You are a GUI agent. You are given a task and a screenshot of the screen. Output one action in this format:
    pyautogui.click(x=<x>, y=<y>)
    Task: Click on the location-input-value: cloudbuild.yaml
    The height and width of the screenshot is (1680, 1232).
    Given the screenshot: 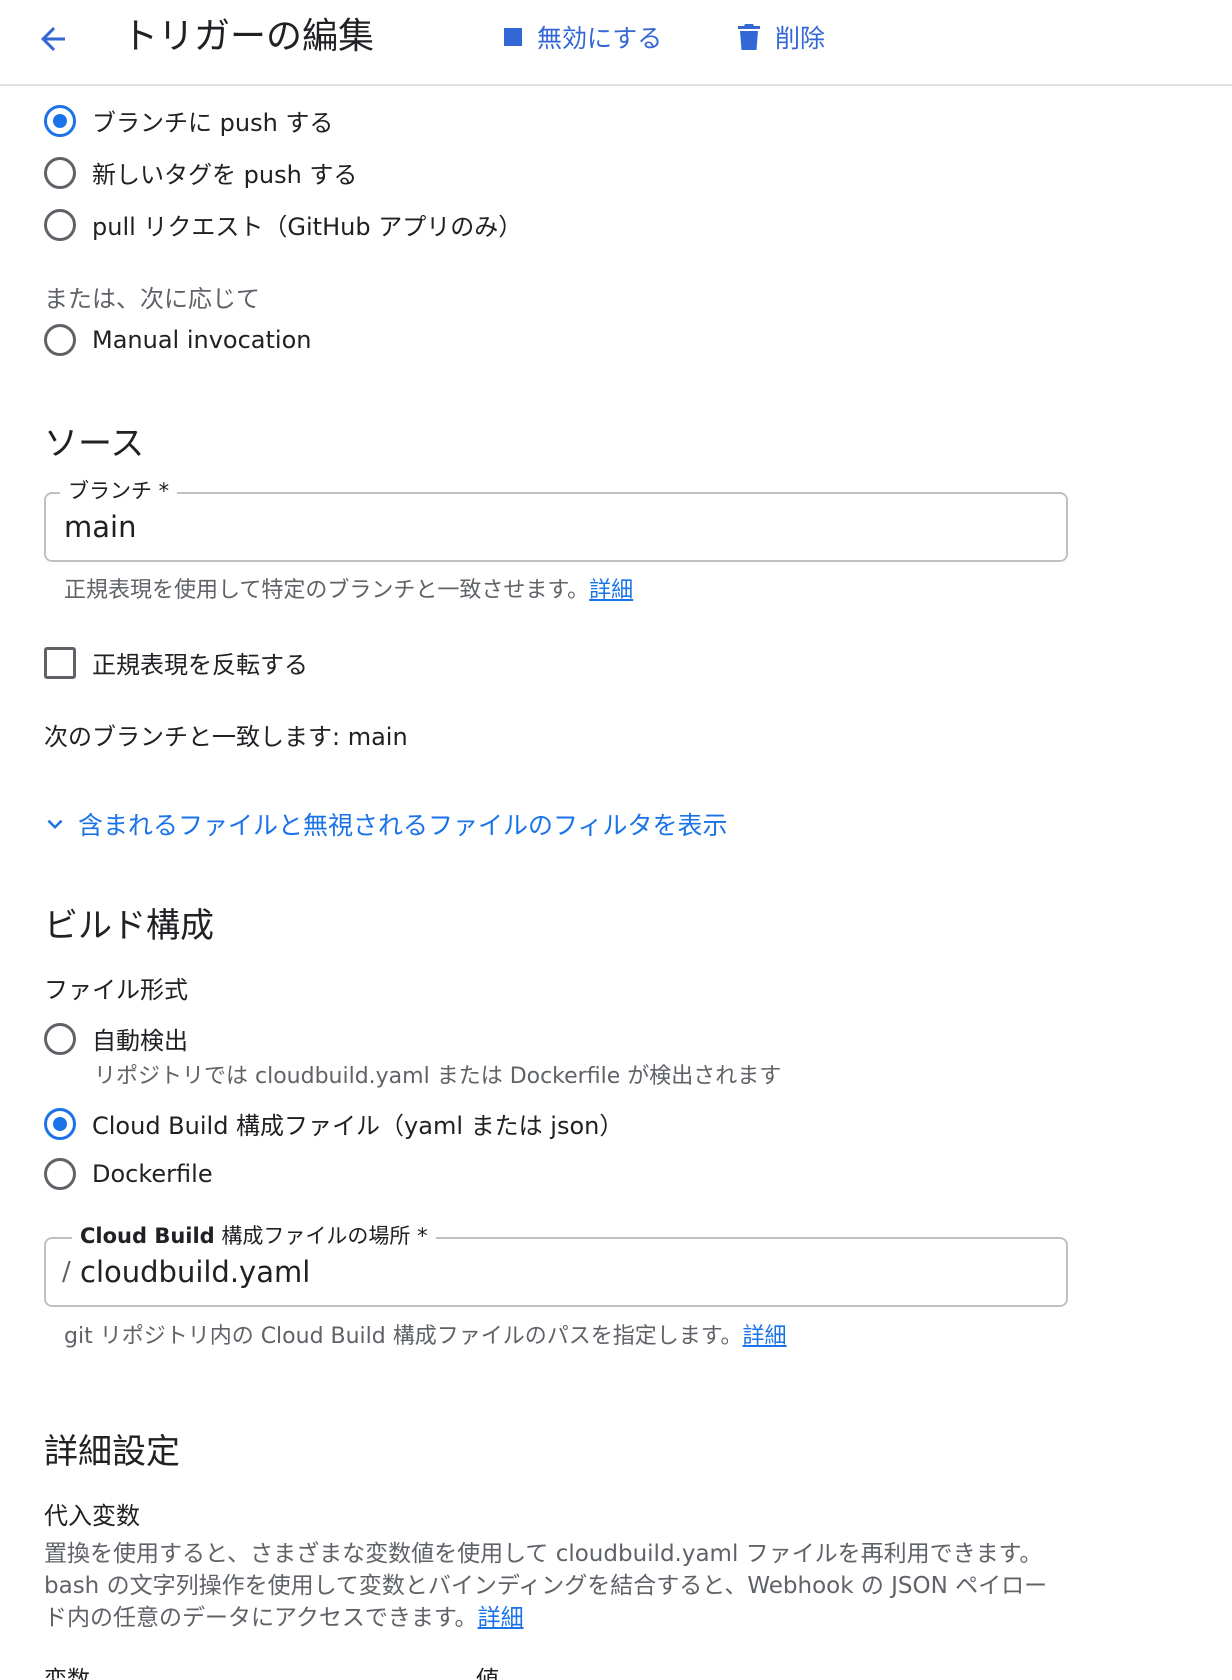 What is the action you would take?
    pyautogui.click(x=195, y=1272)
    